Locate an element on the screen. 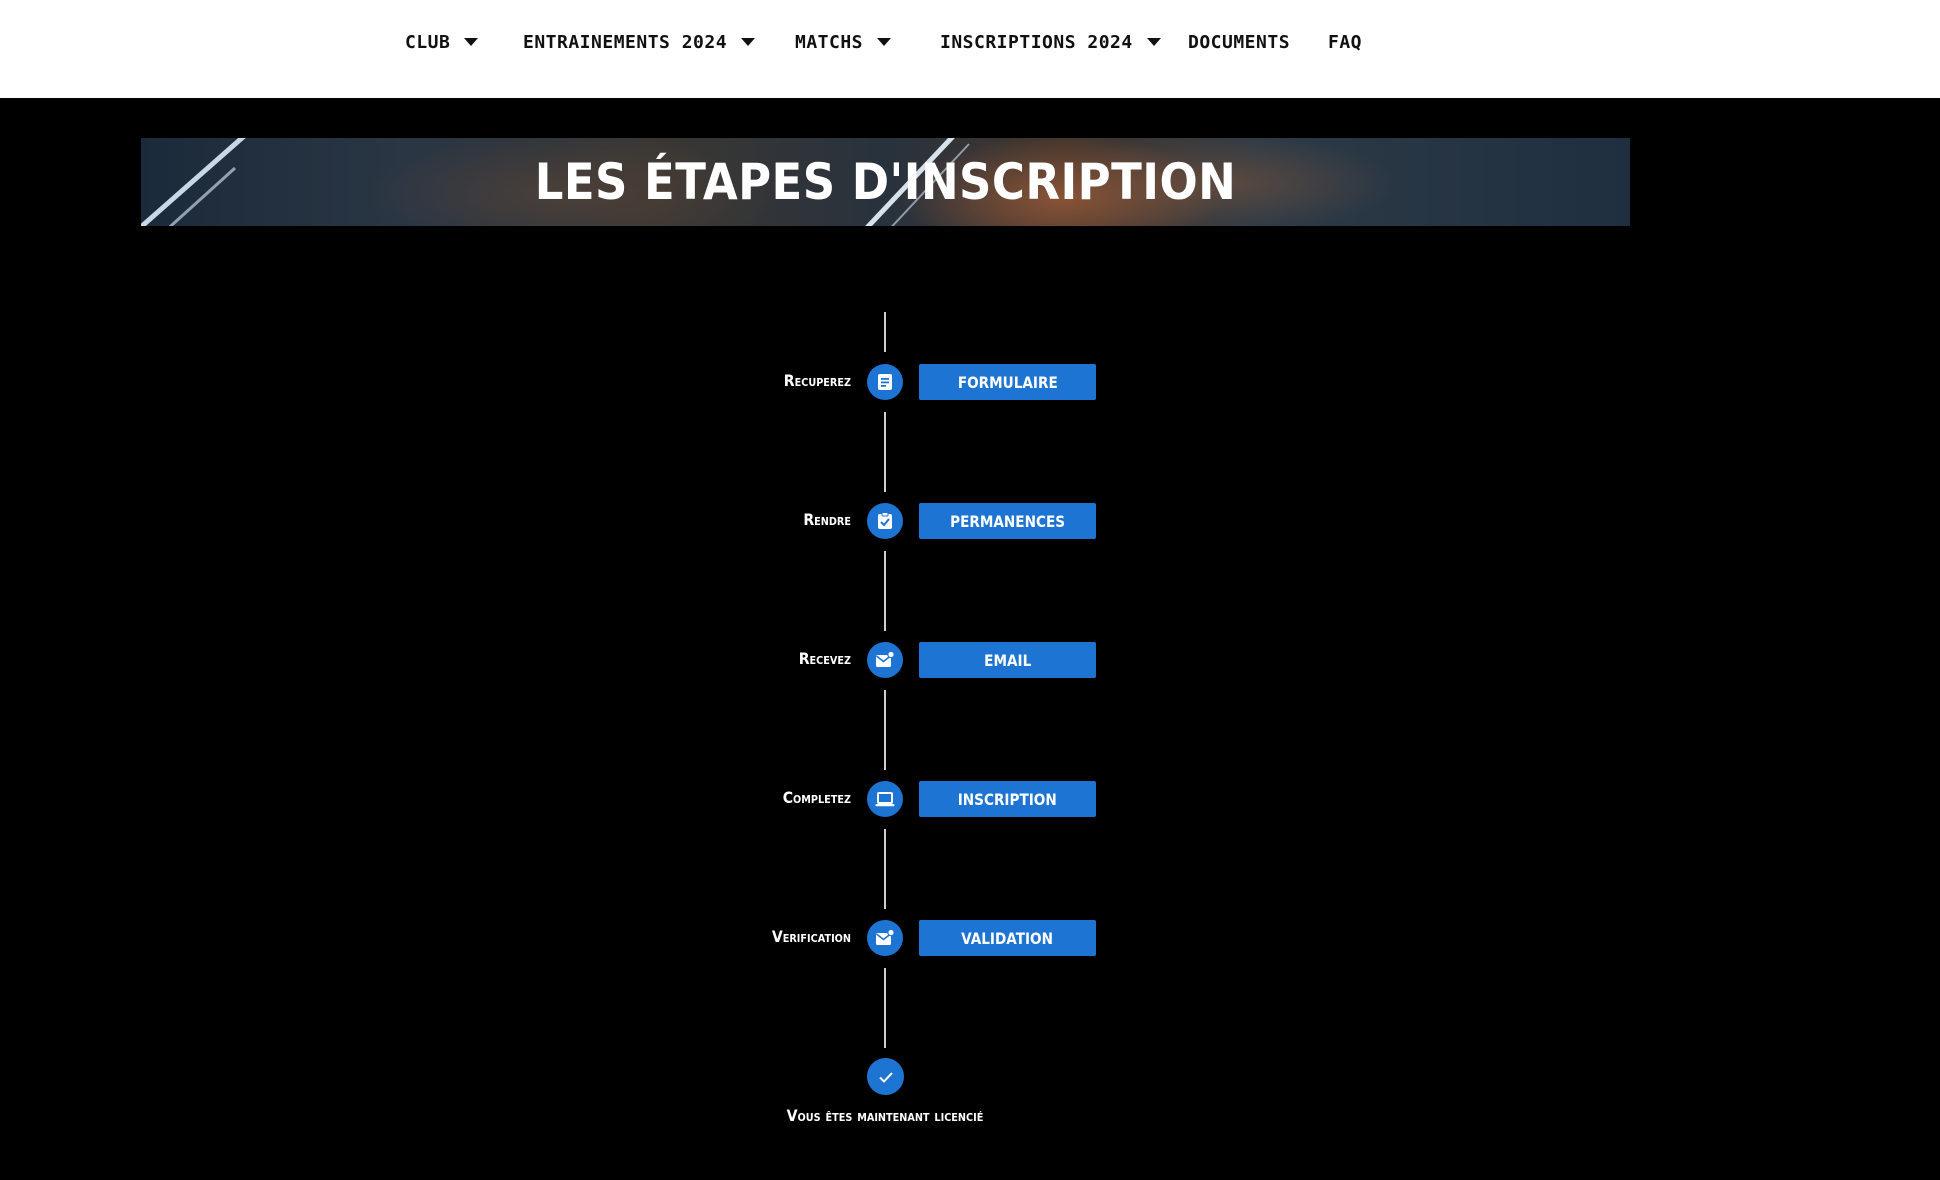 The width and height of the screenshot is (1940, 1180). button-label: INSCRIPTION is located at coordinates (1007, 799).